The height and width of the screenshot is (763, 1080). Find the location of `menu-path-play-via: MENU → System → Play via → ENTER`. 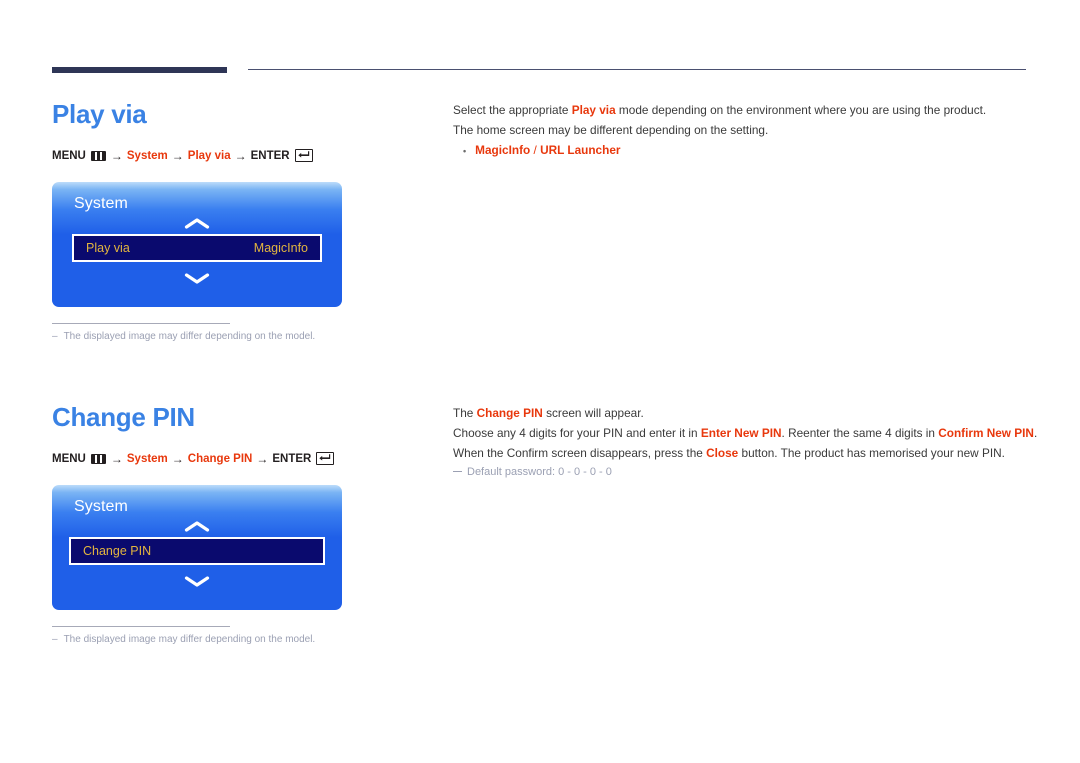

menu-path-play-via: MENU → System → Play via → ENTER is located at coordinates (242, 156).